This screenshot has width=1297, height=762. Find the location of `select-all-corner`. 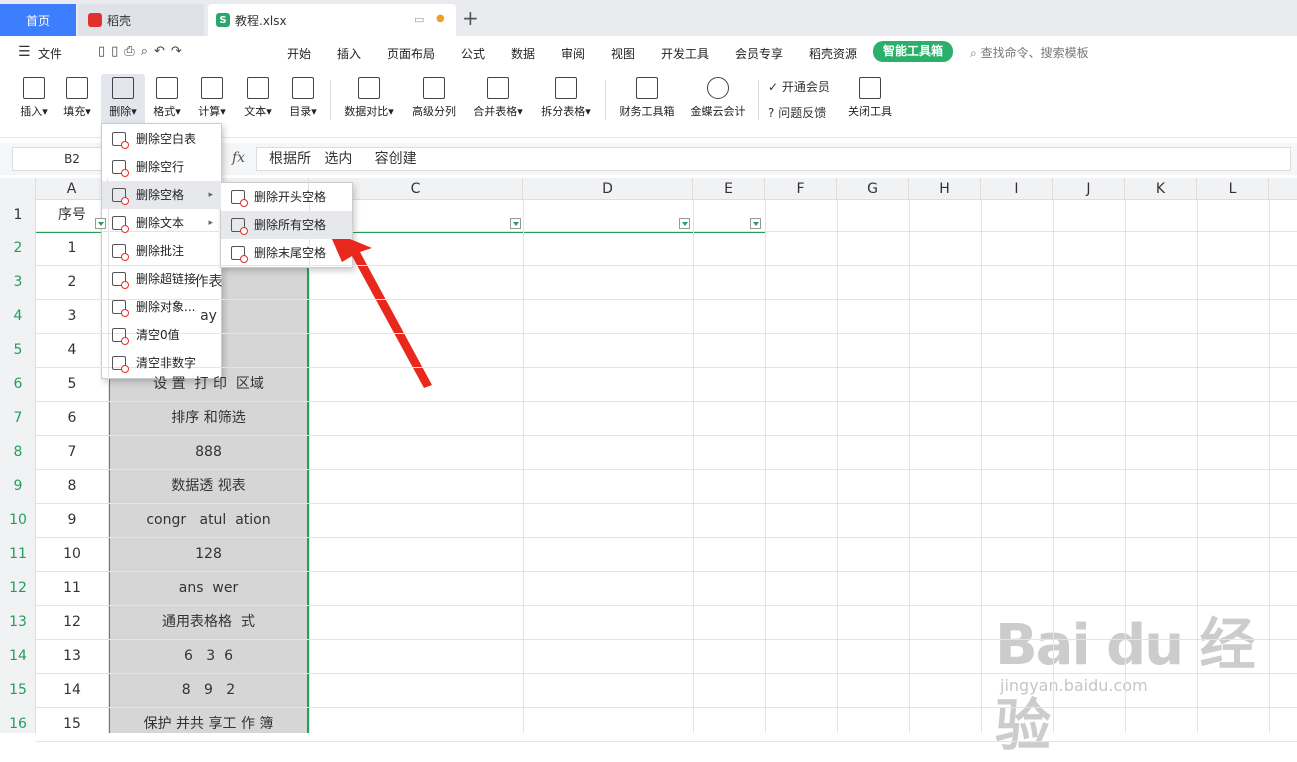

select-all-corner is located at coordinates (18, 189).